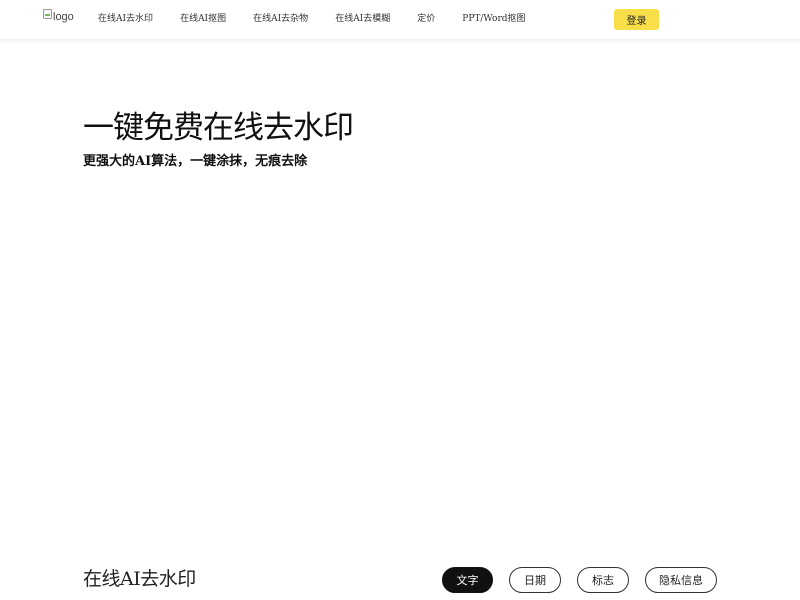  What do you see at coordinates (280, 19) in the screenshot?
I see `nav-item-ai-object-removal: 在线AI去杂物` at bounding box center [280, 19].